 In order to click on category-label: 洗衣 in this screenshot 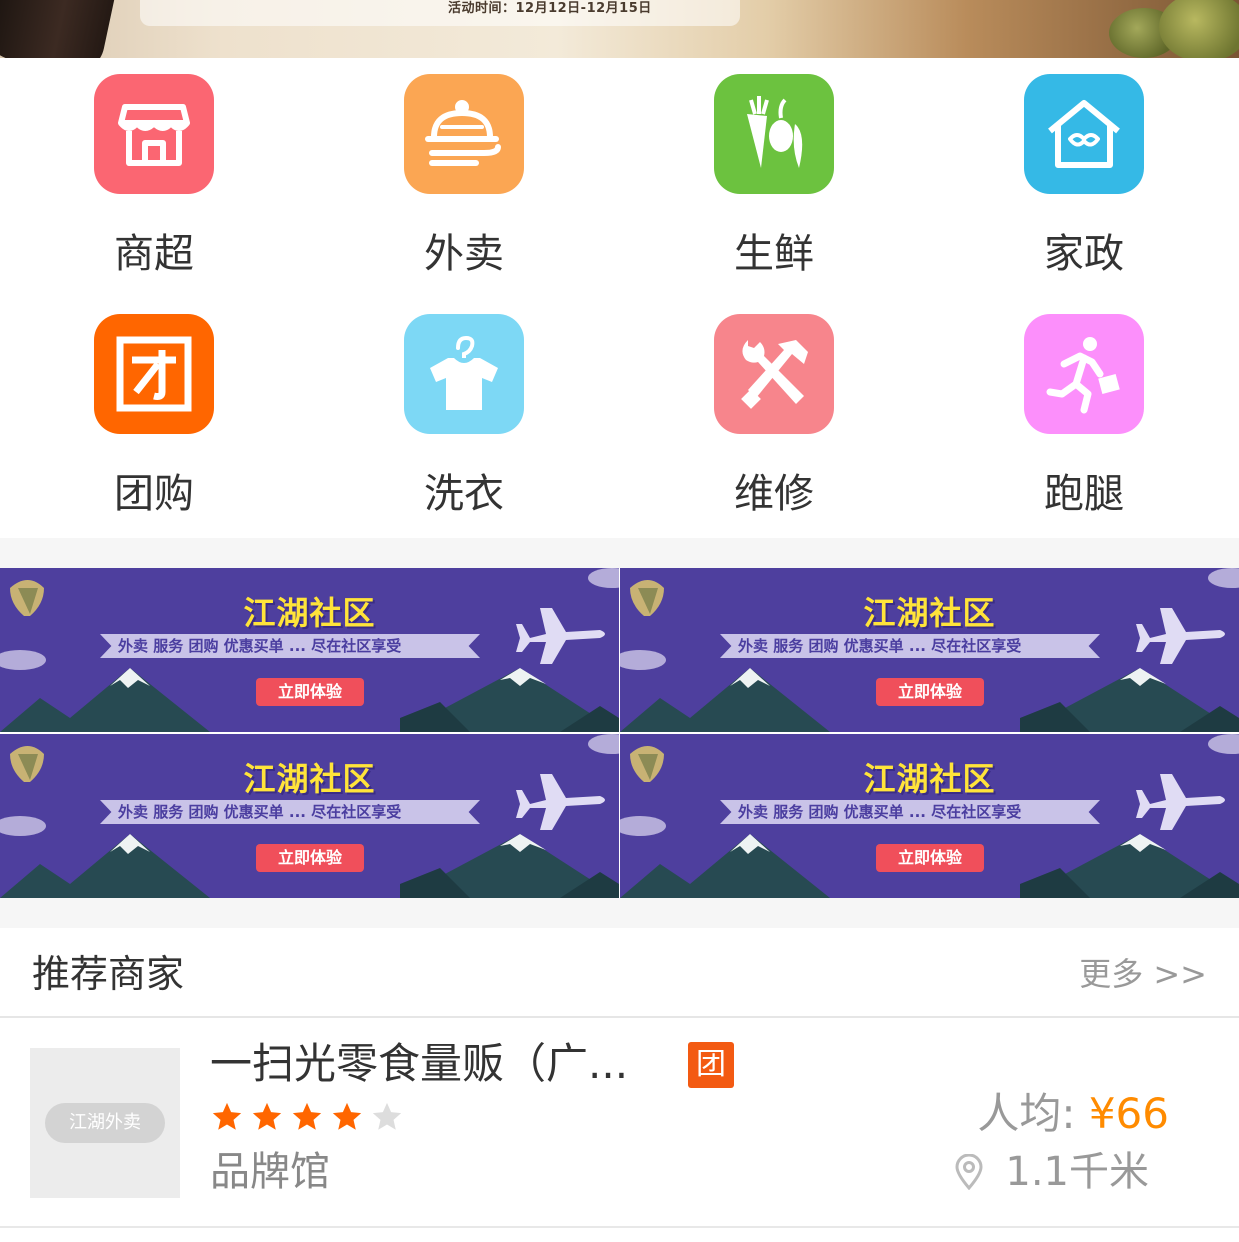, I will do `click(464, 494)`.